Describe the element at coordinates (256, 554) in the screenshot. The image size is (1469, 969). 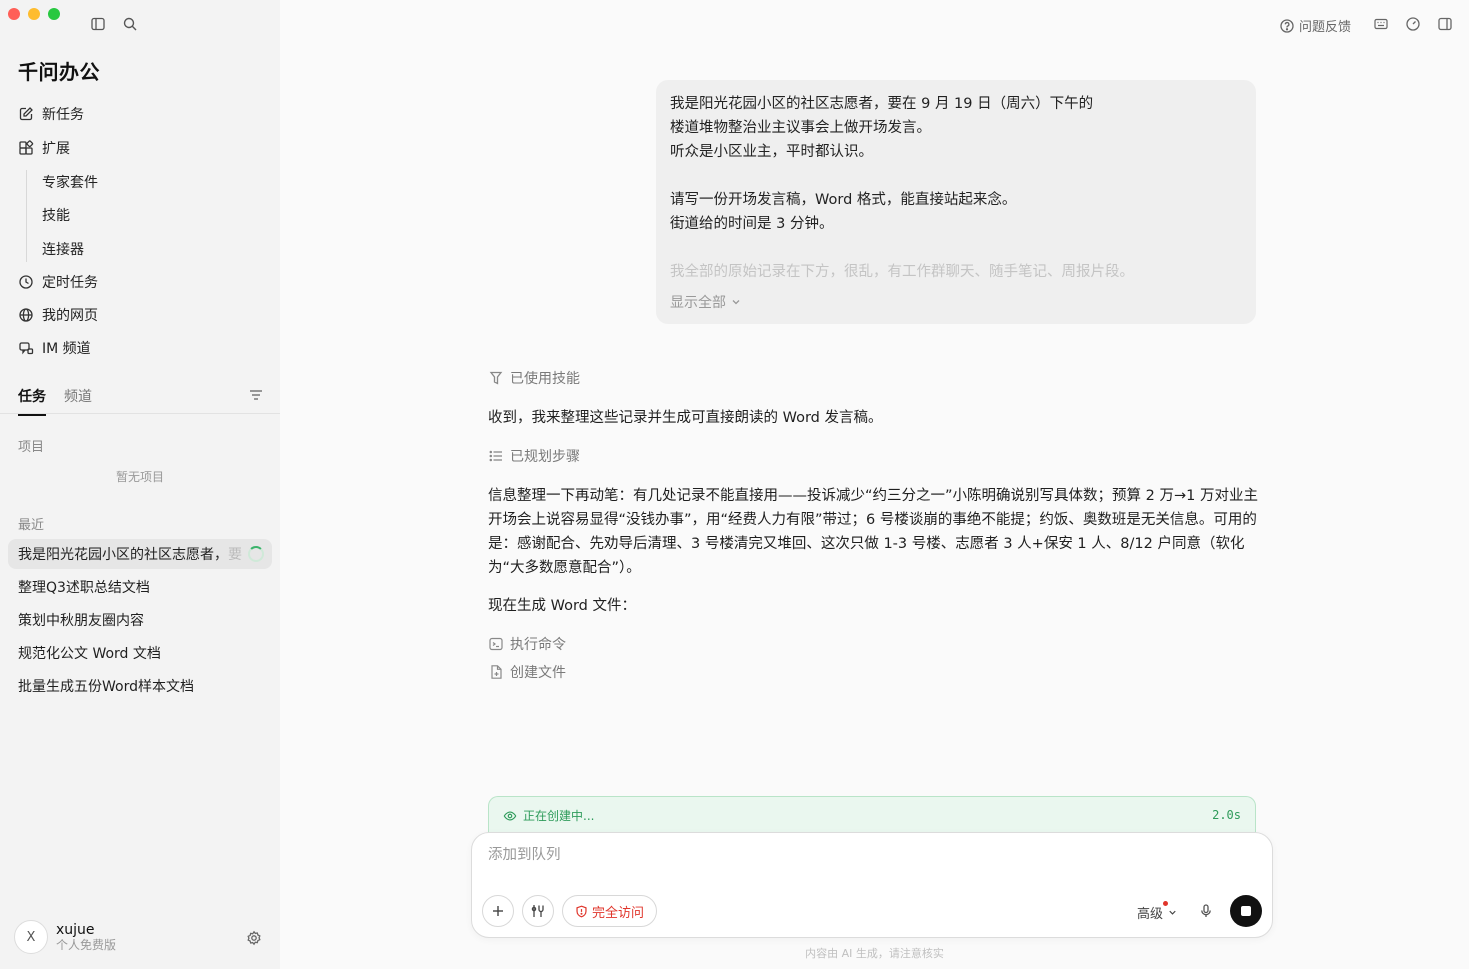
I see `loading-spinner-icon` at that location.